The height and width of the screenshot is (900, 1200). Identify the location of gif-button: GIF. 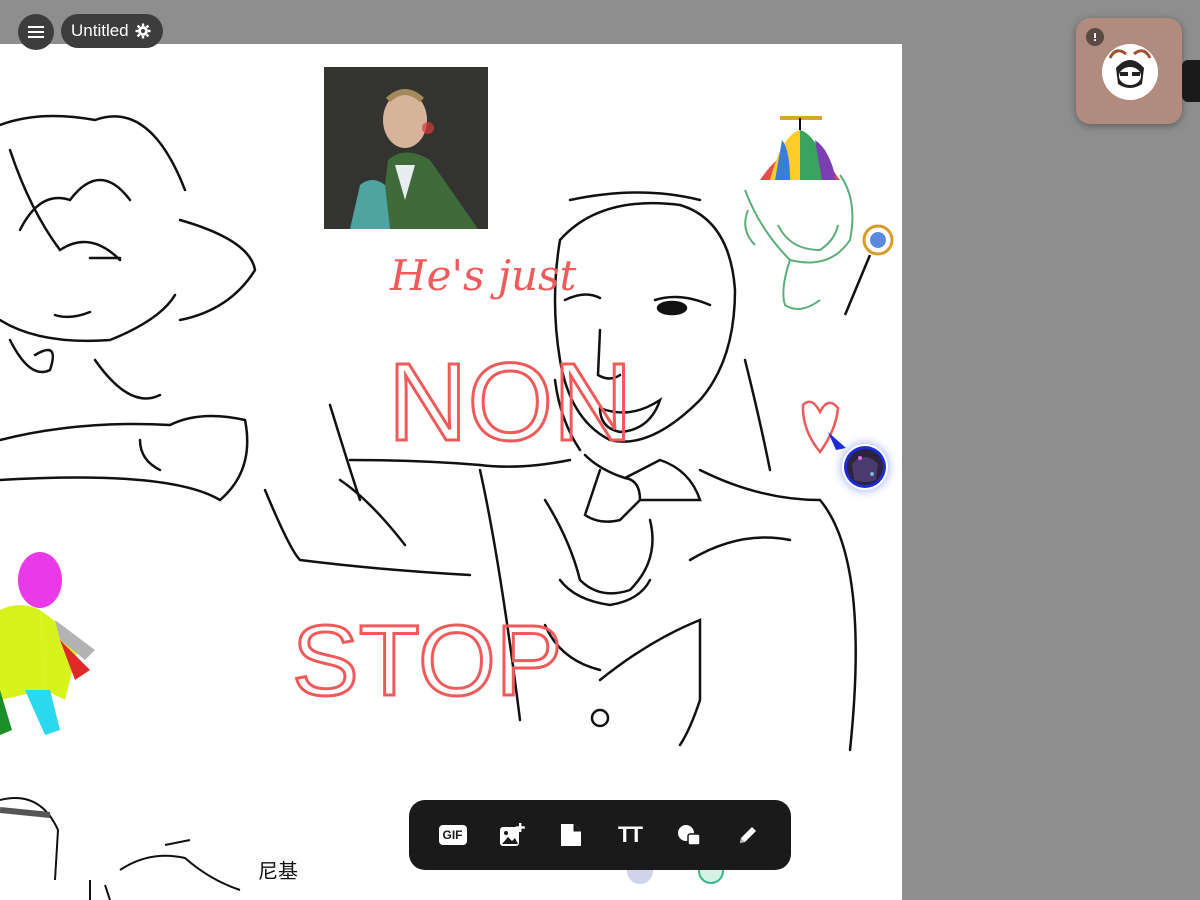
(453, 835).